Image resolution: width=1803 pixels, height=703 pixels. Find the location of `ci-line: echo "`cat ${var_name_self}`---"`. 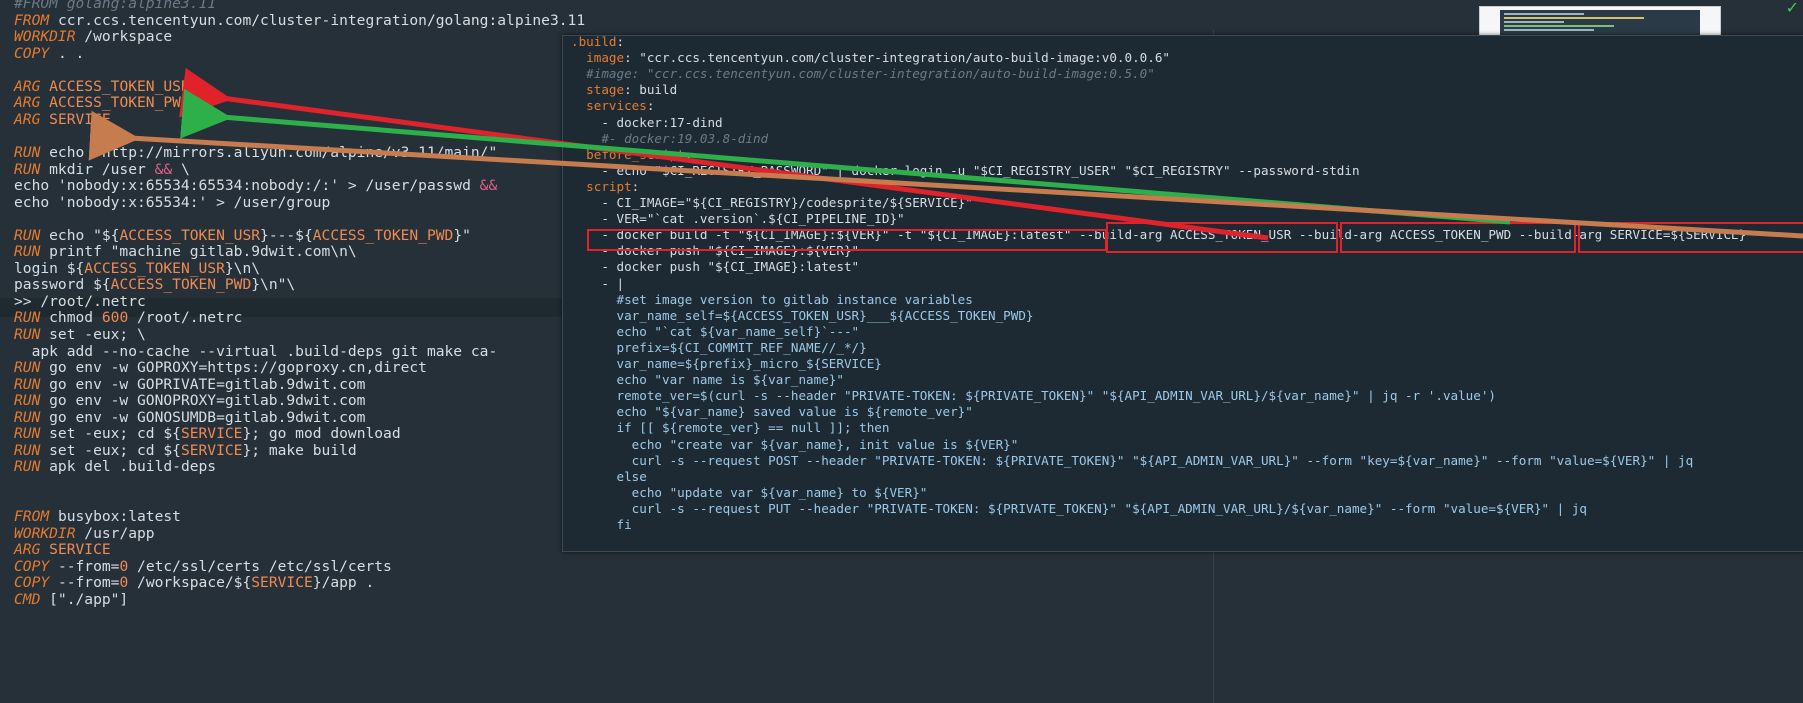

ci-line: echo "`cat ${var_name_self}`---" is located at coordinates (715, 331).